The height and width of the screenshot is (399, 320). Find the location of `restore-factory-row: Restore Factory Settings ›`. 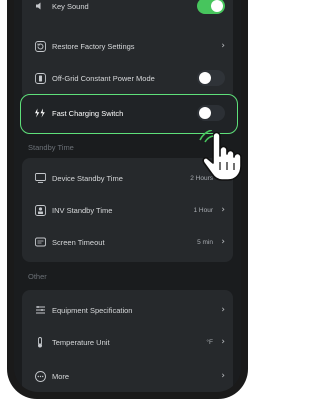

restore-factory-row: Restore Factory Settings › is located at coordinates (127, 46).